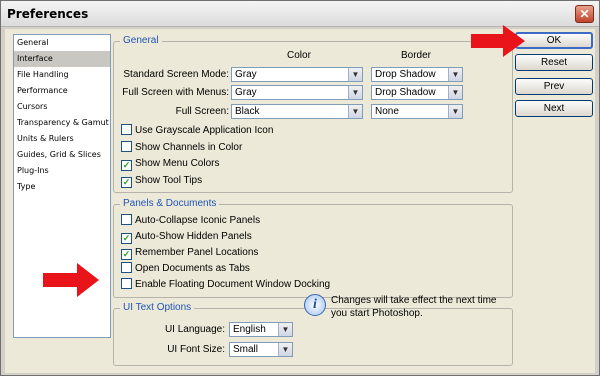  I want to click on next-button: Next, so click(554, 108).